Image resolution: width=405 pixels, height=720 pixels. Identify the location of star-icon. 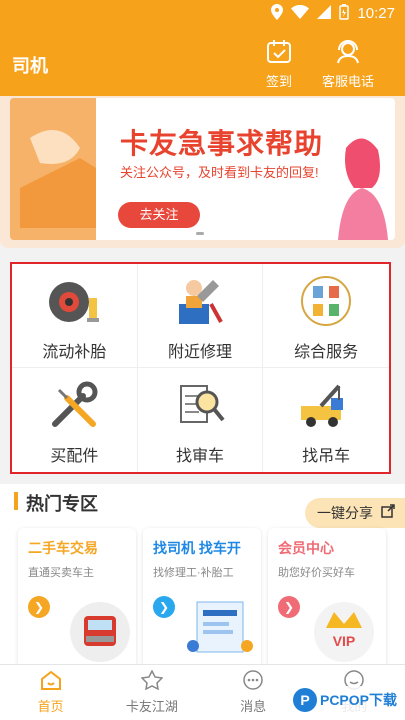
(152, 682).